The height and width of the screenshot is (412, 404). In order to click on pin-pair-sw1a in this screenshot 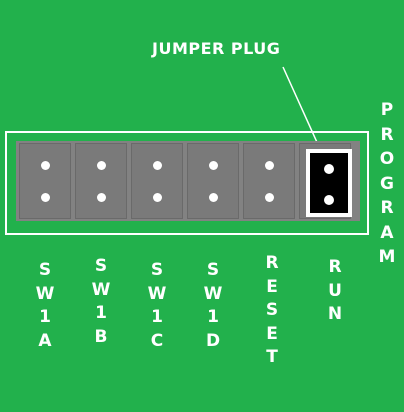, I will do `click(45, 181)`.